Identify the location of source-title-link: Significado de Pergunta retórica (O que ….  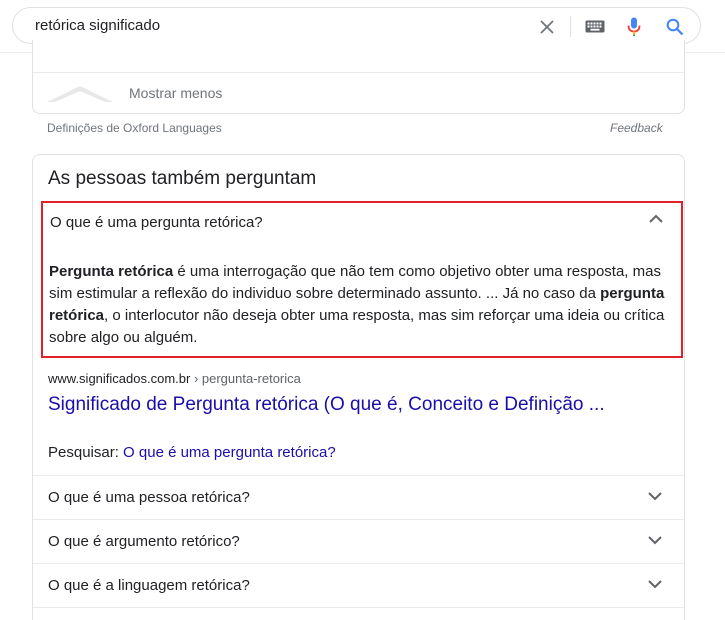
(326, 405).